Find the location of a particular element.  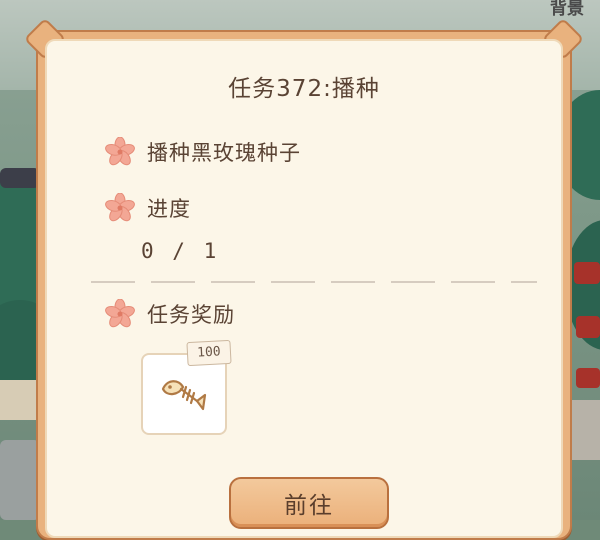

progress-row: 进度 is located at coordinates (148, 207).